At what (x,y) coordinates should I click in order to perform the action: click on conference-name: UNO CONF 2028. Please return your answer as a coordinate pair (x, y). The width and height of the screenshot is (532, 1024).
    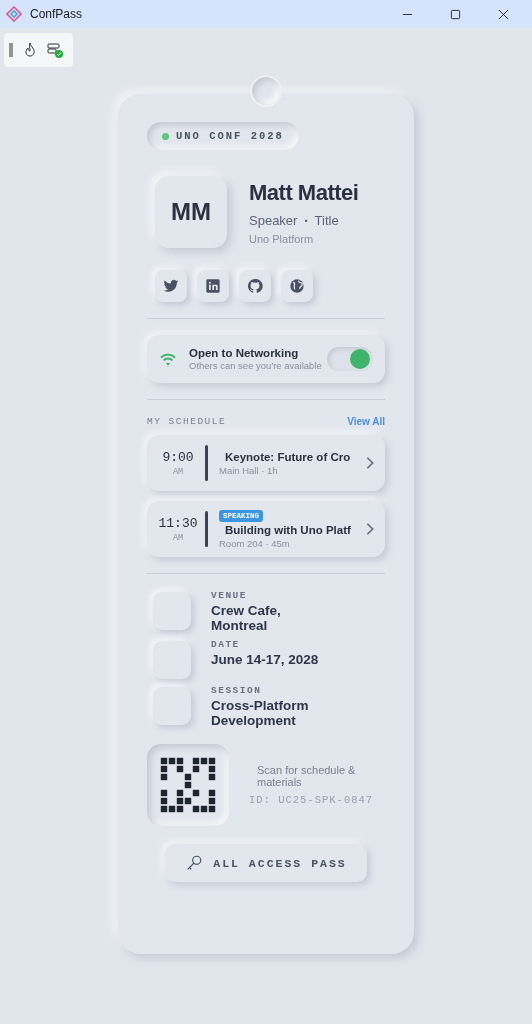
    Looking at the image, I should click on (230, 136).